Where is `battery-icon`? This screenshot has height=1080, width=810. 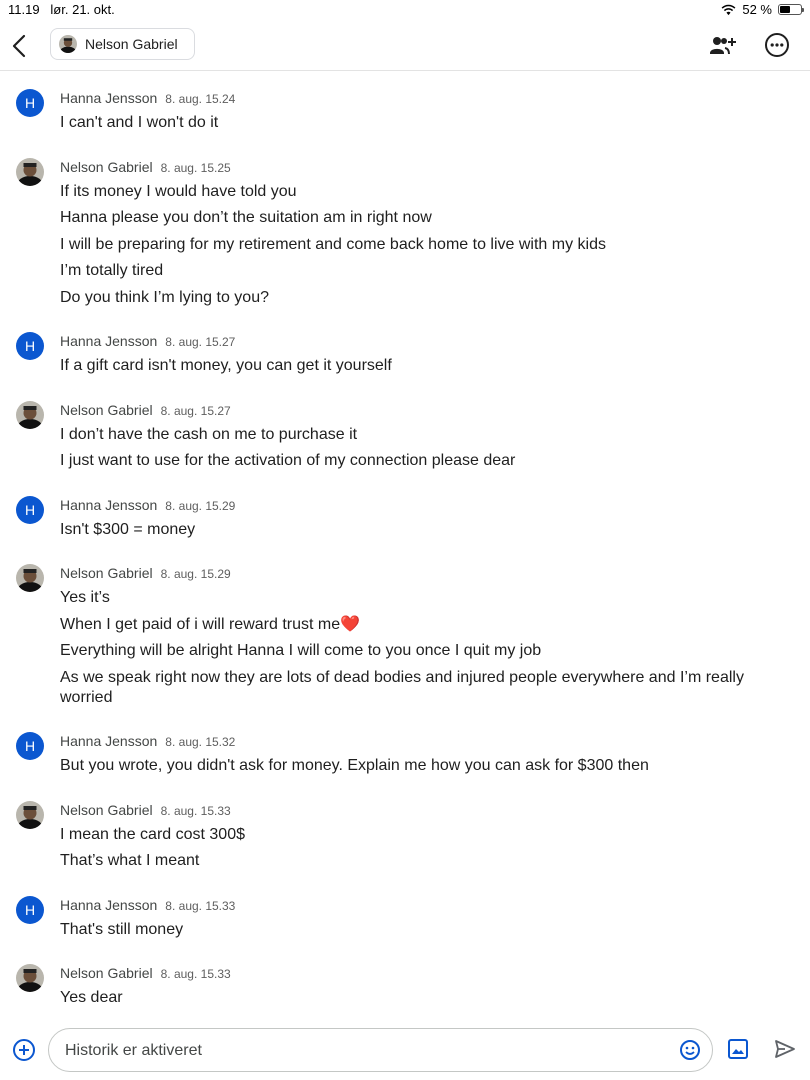
battery-icon is located at coordinates (791, 9).